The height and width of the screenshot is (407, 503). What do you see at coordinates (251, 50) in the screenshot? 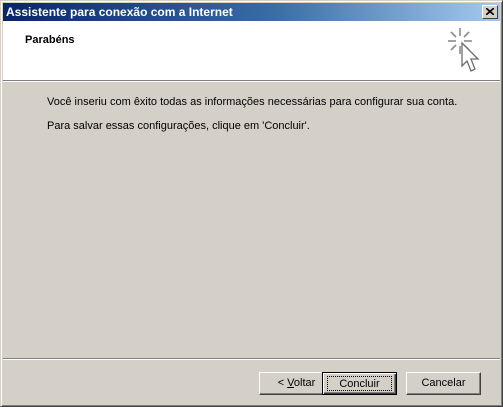
I see `wizard-header: Parabéns` at bounding box center [251, 50].